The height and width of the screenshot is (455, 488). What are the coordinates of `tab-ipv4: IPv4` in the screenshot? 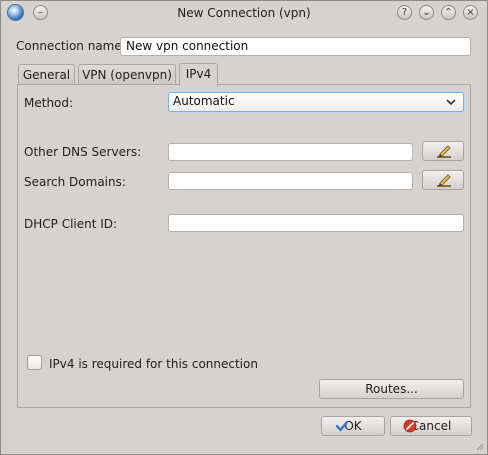 It's located at (198, 74).